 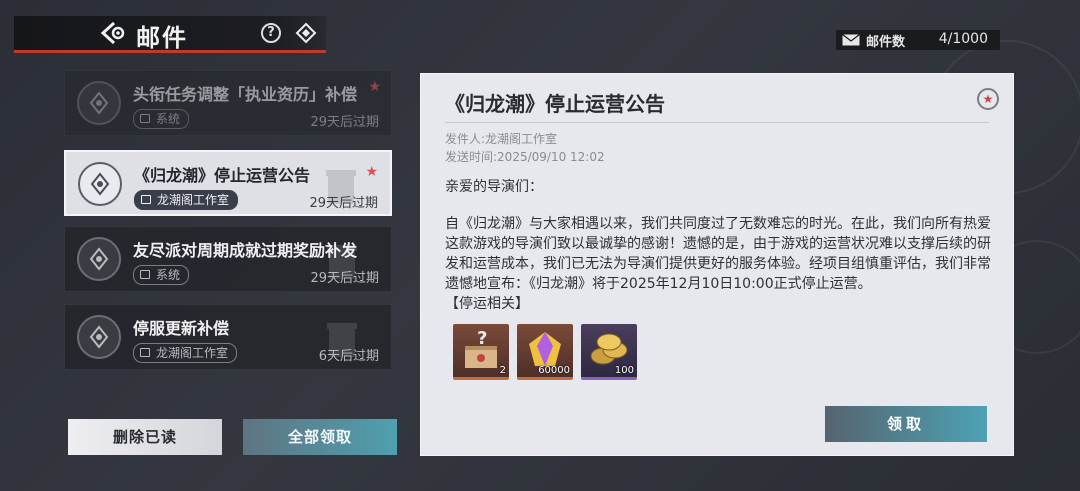 I want to click on mail-title: 头衔任务调整「执业资历」补偿, so click(x=245, y=94).